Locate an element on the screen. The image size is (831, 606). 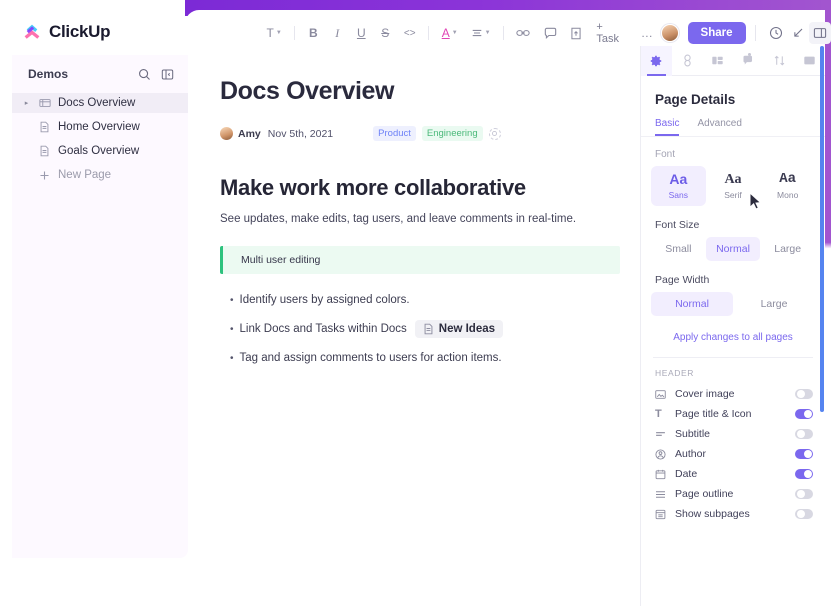
author-avatar is located at coordinates (226, 133).